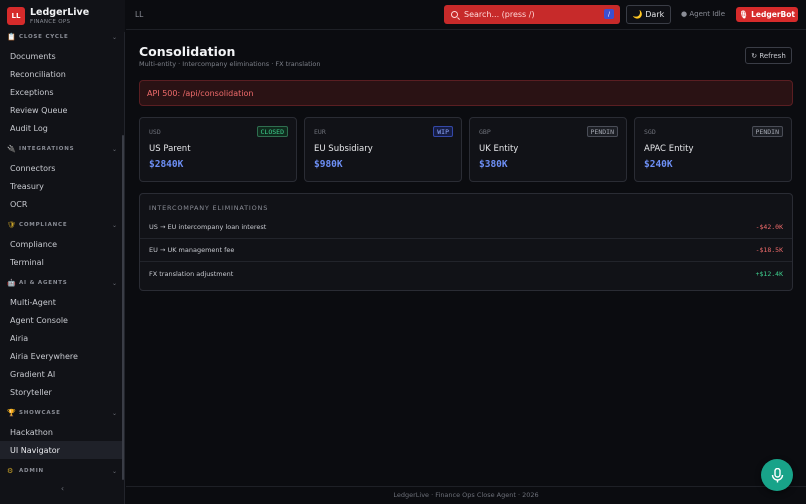 This screenshot has width=806, height=504. Describe the element at coordinates (658, 164) in the screenshot. I see `entity-amount: $240K` at that location.